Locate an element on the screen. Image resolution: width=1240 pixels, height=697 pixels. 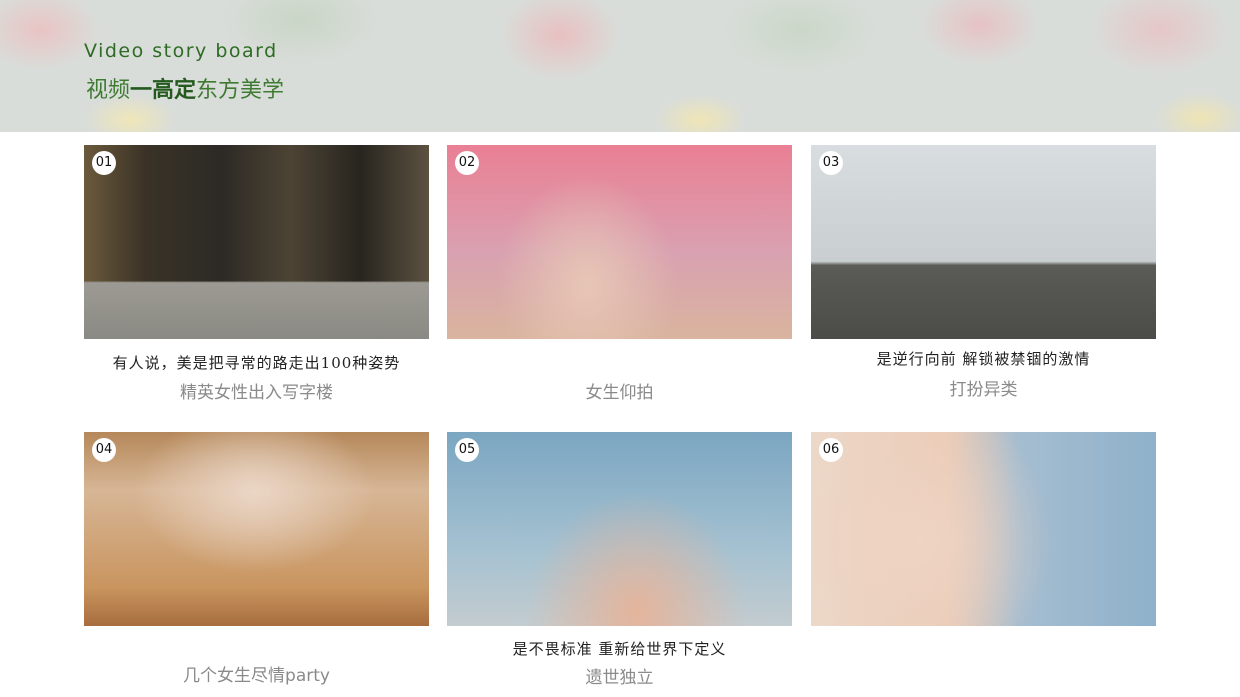
frame-01-caption: 有人说，美是把寻常的路走出100种姿势 is located at coordinates (256, 363).